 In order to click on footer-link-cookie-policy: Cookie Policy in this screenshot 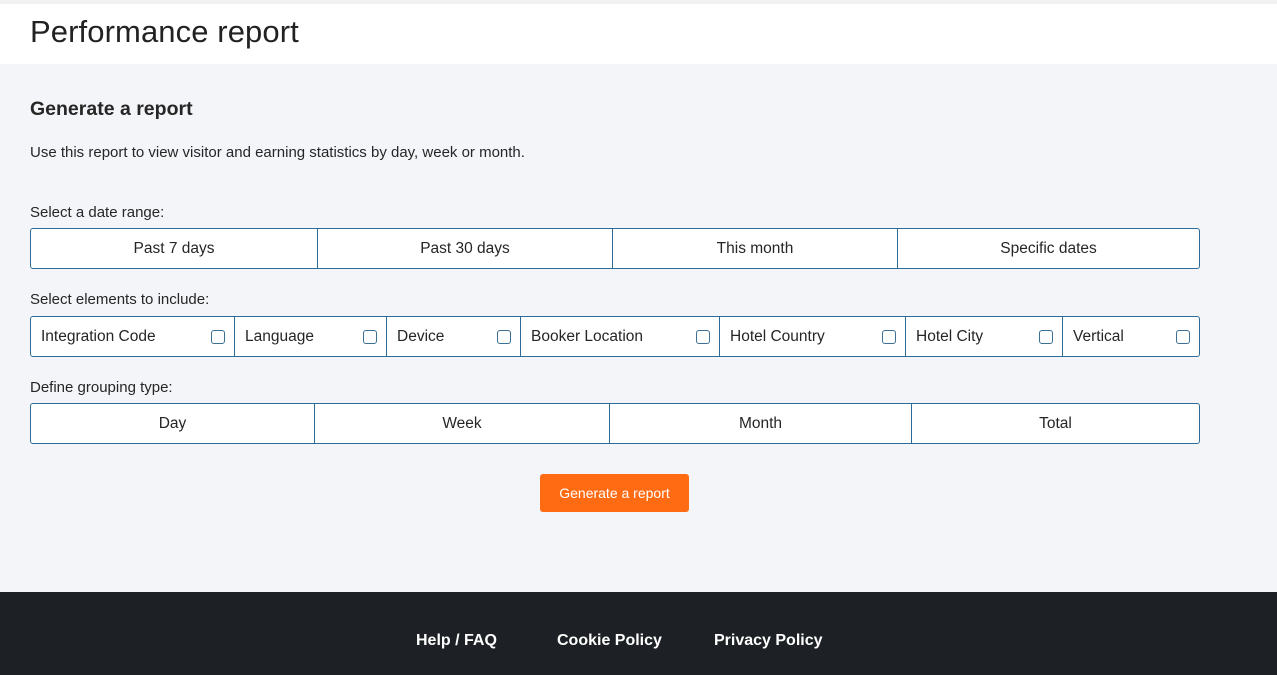, I will do `click(609, 641)`.